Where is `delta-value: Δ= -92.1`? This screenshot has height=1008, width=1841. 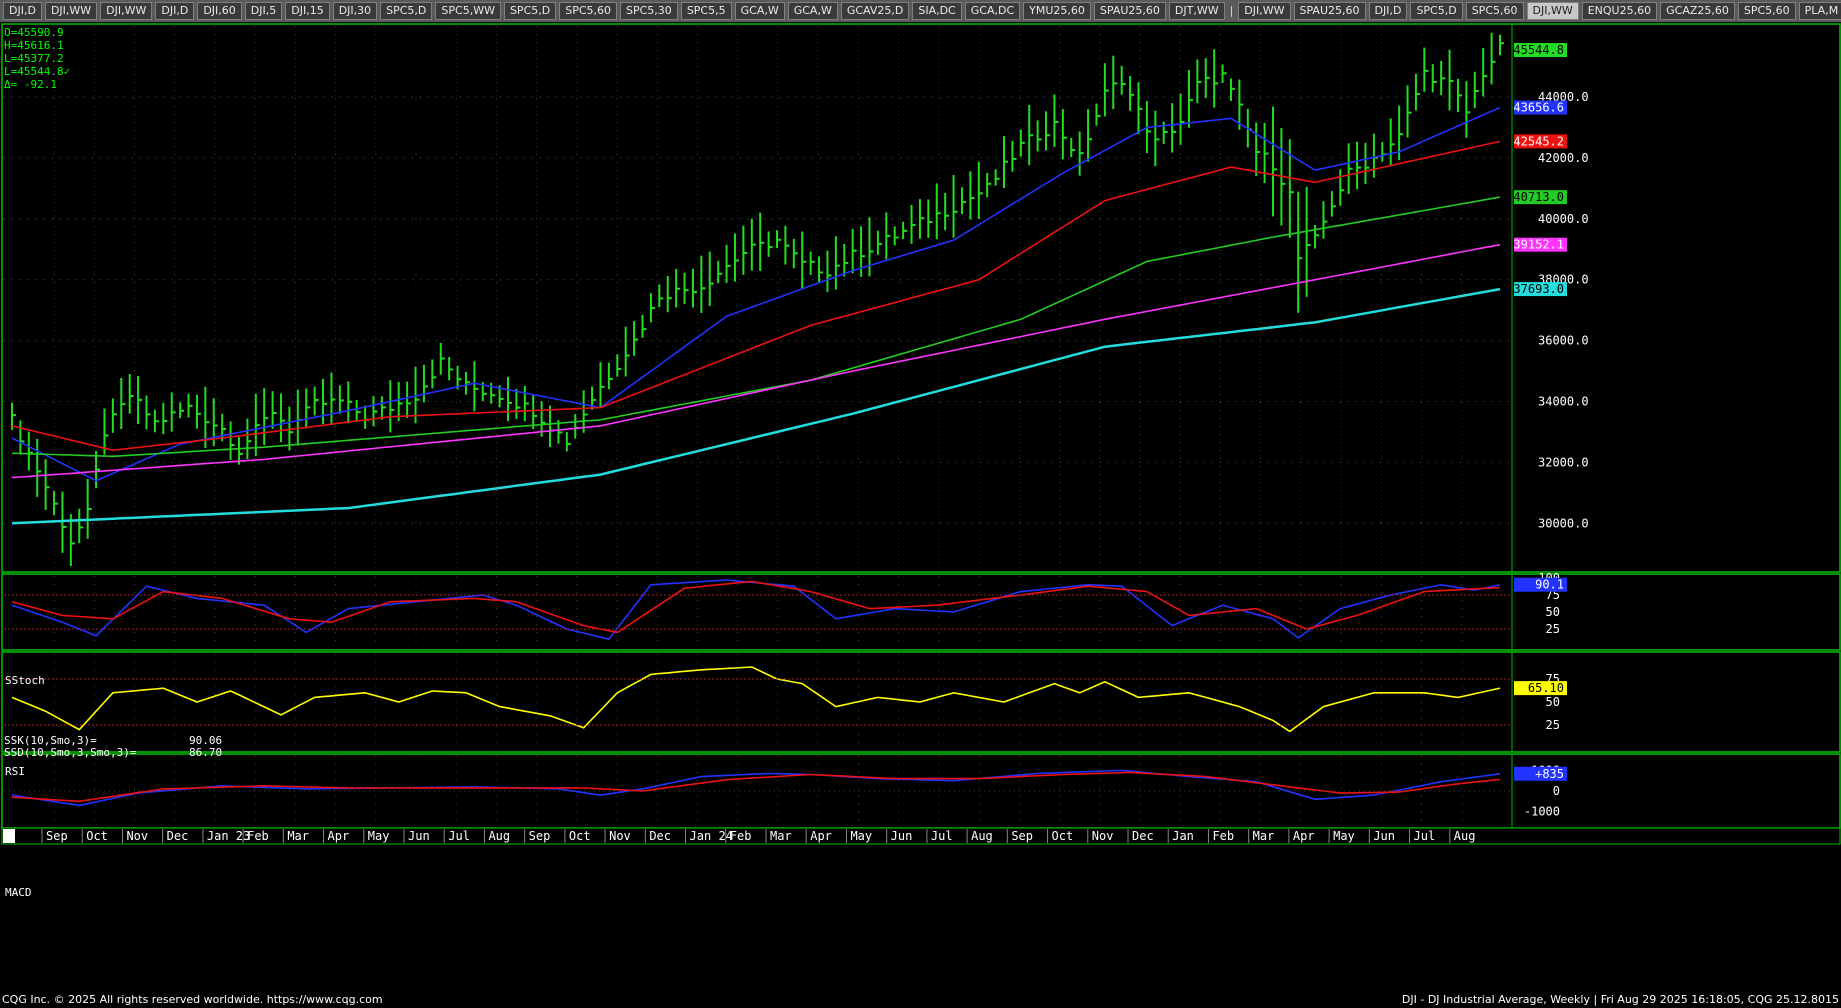 delta-value: Δ= -92.1 is located at coordinates (30, 84).